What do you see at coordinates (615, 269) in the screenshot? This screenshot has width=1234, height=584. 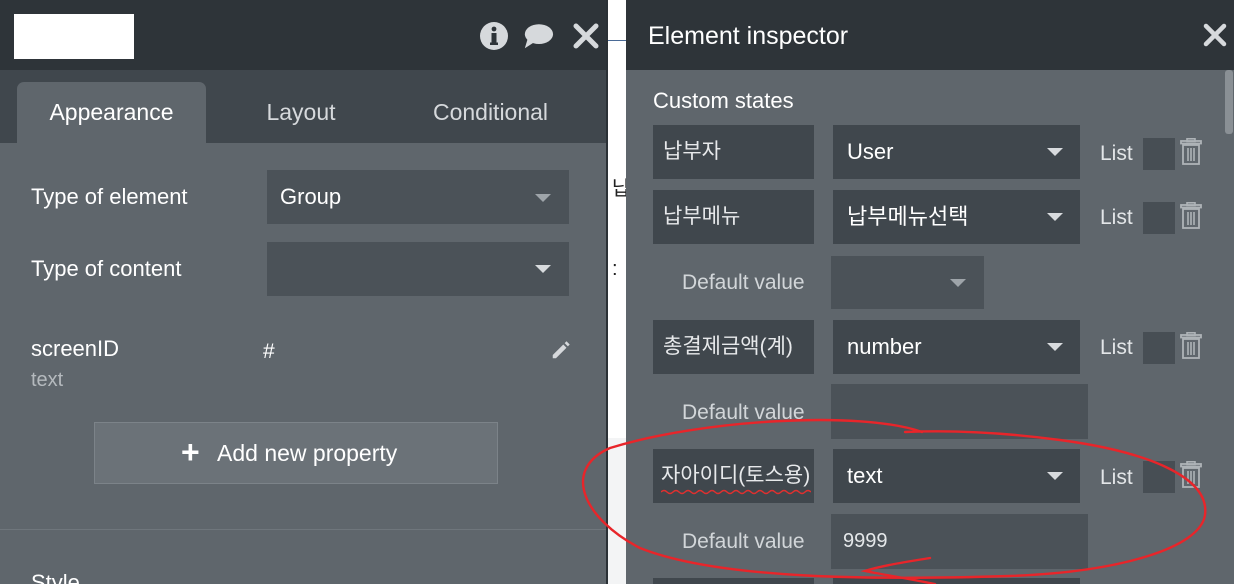 I see `canvas-text-fragment: :` at bounding box center [615, 269].